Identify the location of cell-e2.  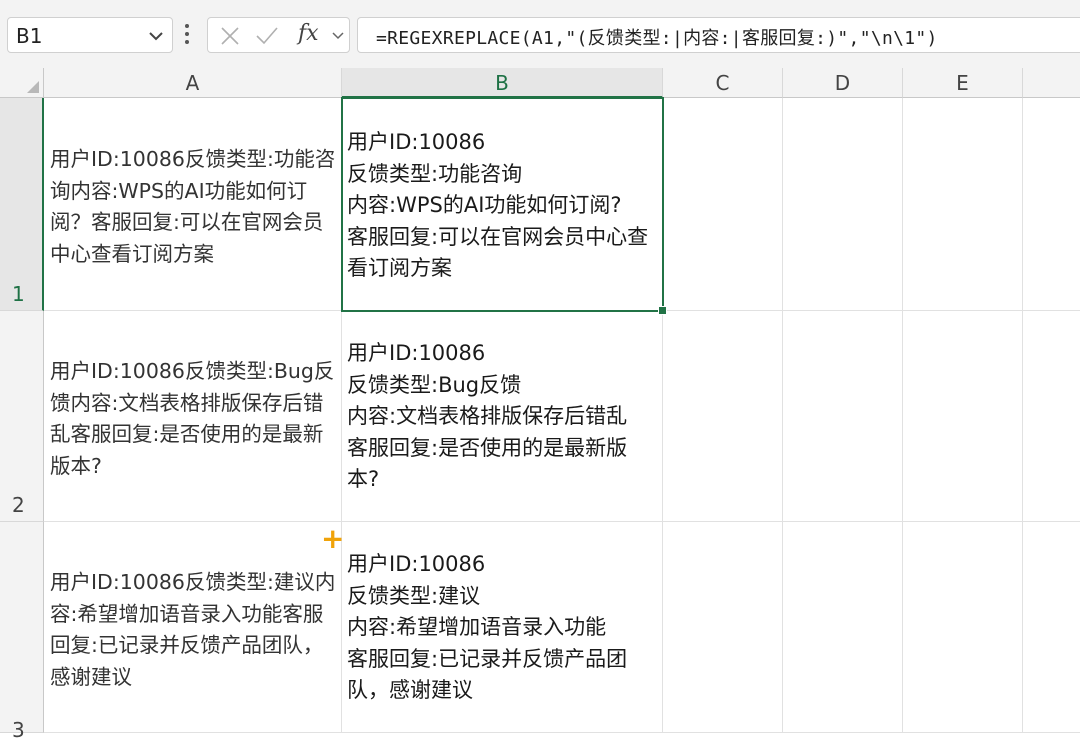
(963, 416).